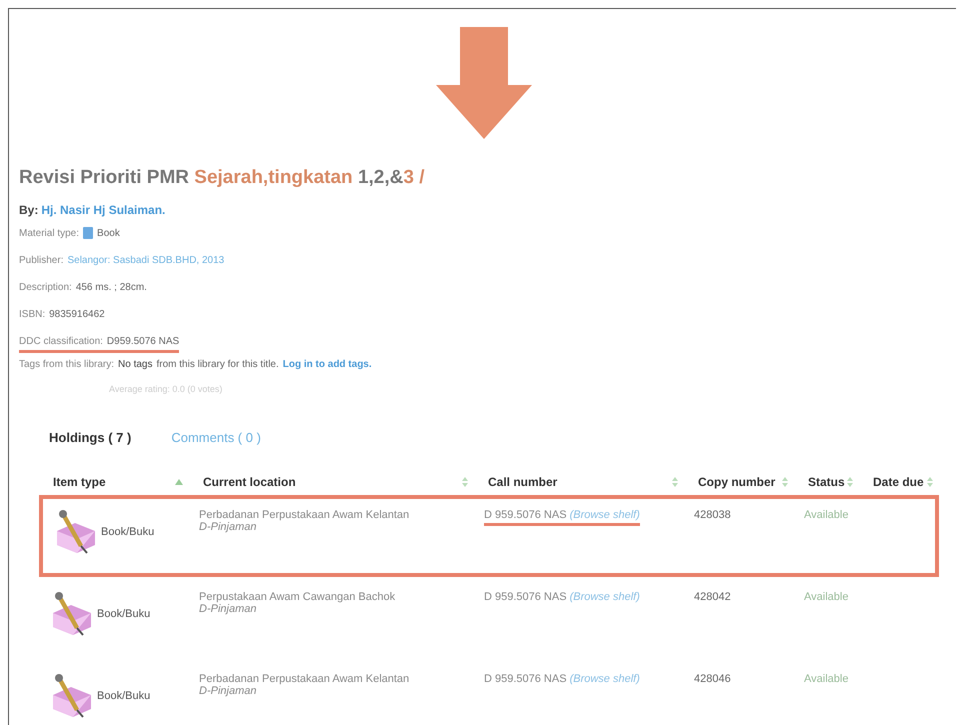 This screenshot has height=725, width=958. What do you see at coordinates (484, 83) in the screenshot?
I see `down-arrow-icon` at bounding box center [484, 83].